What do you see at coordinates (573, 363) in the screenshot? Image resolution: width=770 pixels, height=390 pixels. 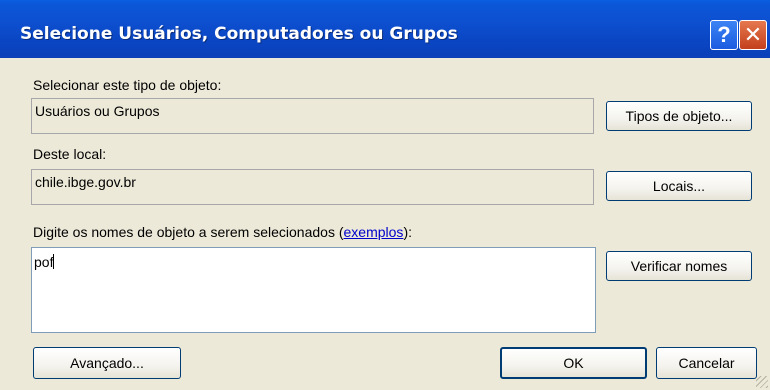 I see `ok-button: OK` at bounding box center [573, 363].